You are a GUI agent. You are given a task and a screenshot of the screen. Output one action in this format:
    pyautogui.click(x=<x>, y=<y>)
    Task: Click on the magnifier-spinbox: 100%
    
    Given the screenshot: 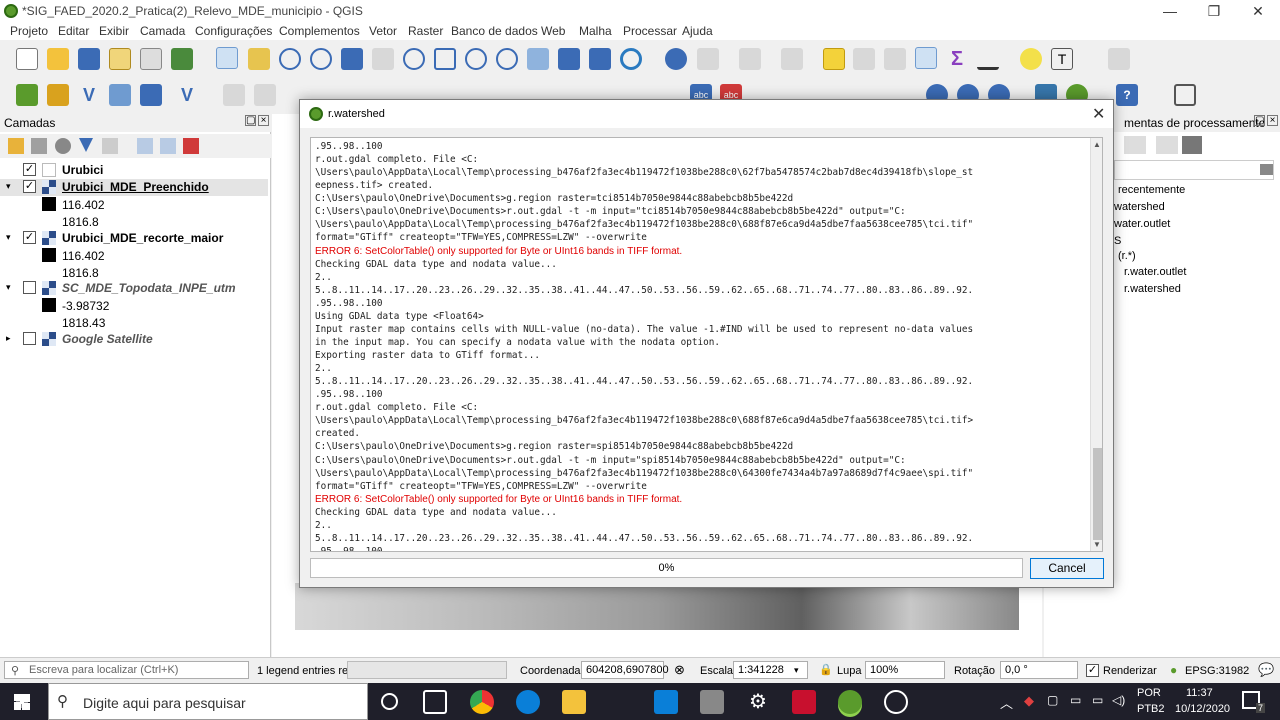 What is the action you would take?
    pyautogui.click(x=905, y=670)
    